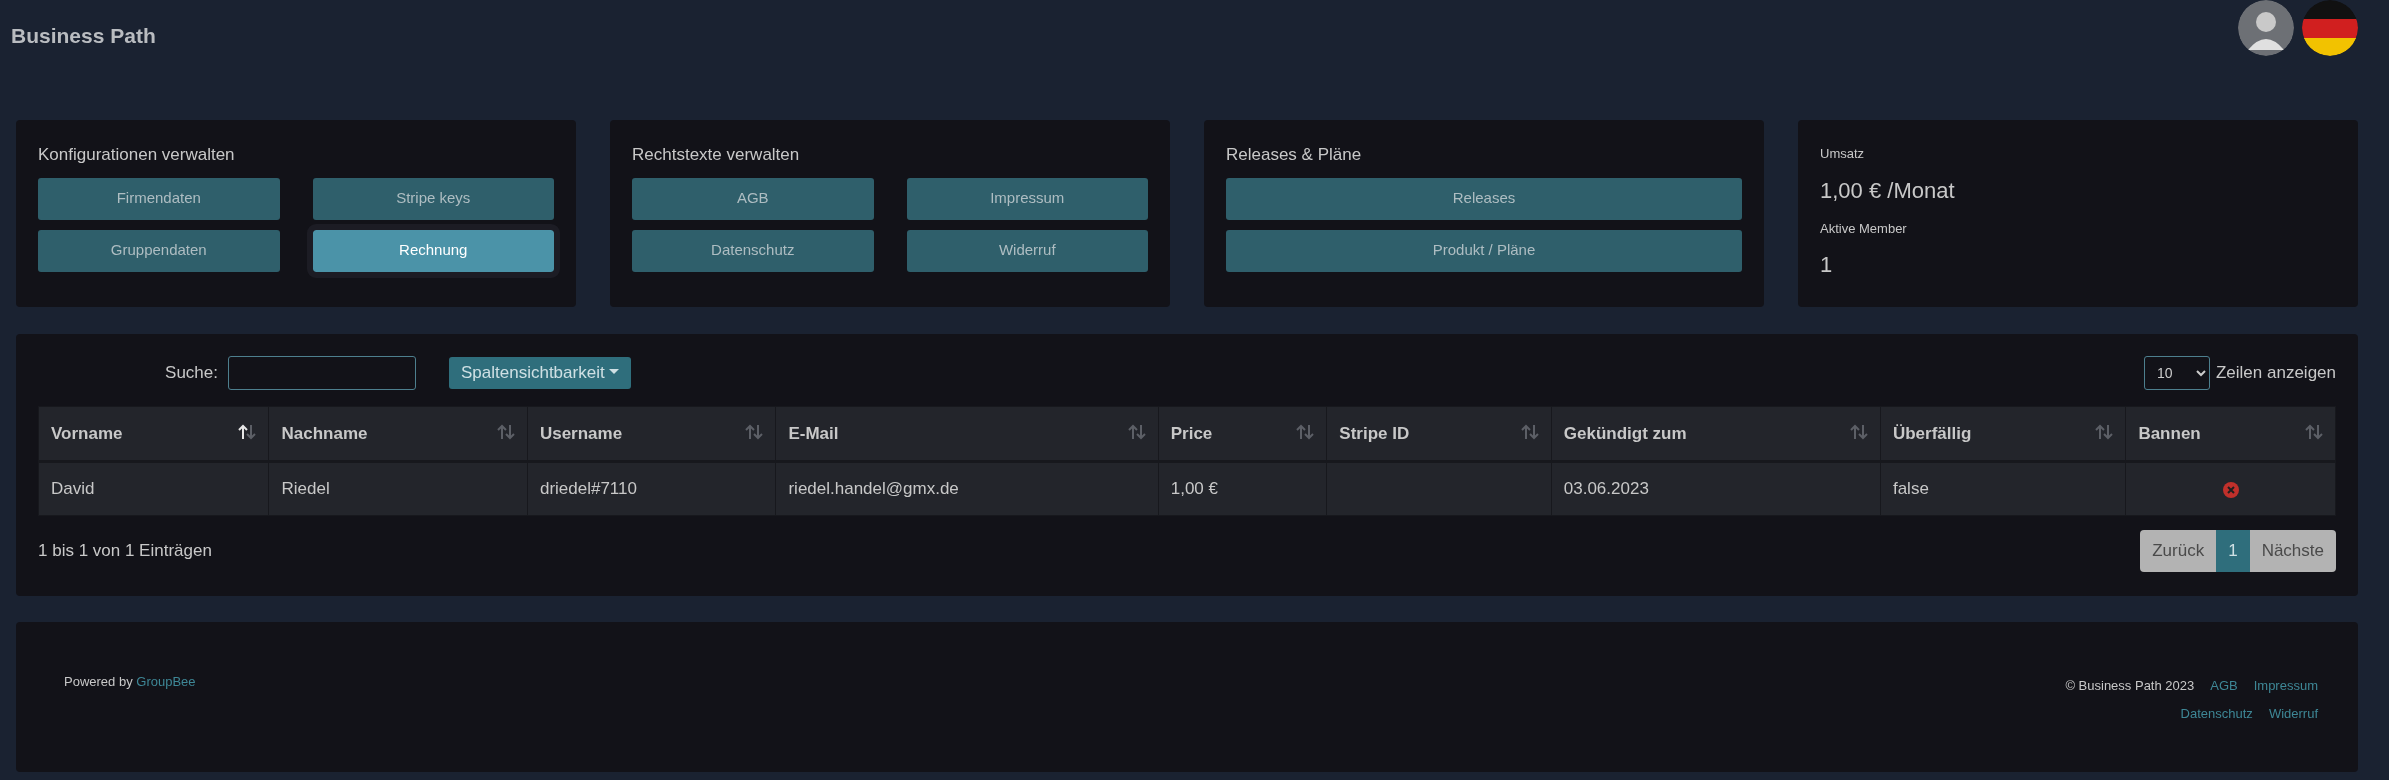 This screenshot has width=2389, height=780. I want to click on table-cell: David, so click(153, 488).